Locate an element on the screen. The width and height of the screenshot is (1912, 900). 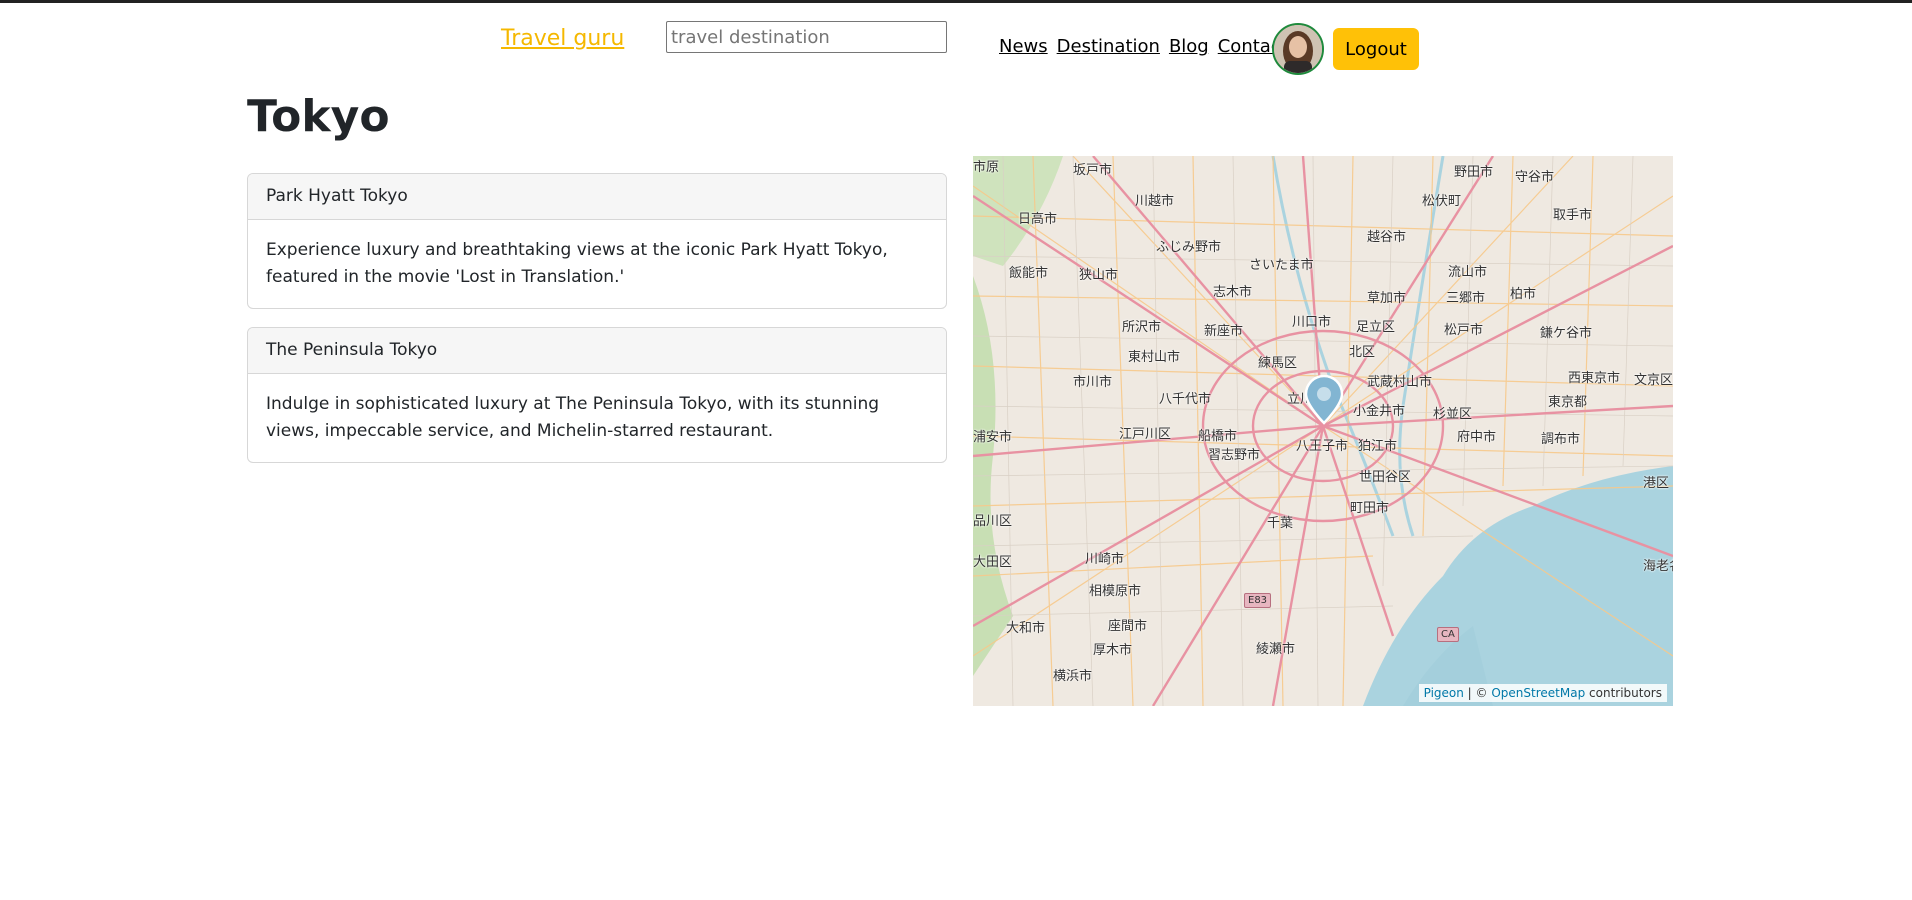
map-place-label: 綾瀬市 is located at coordinates (1276, 649).